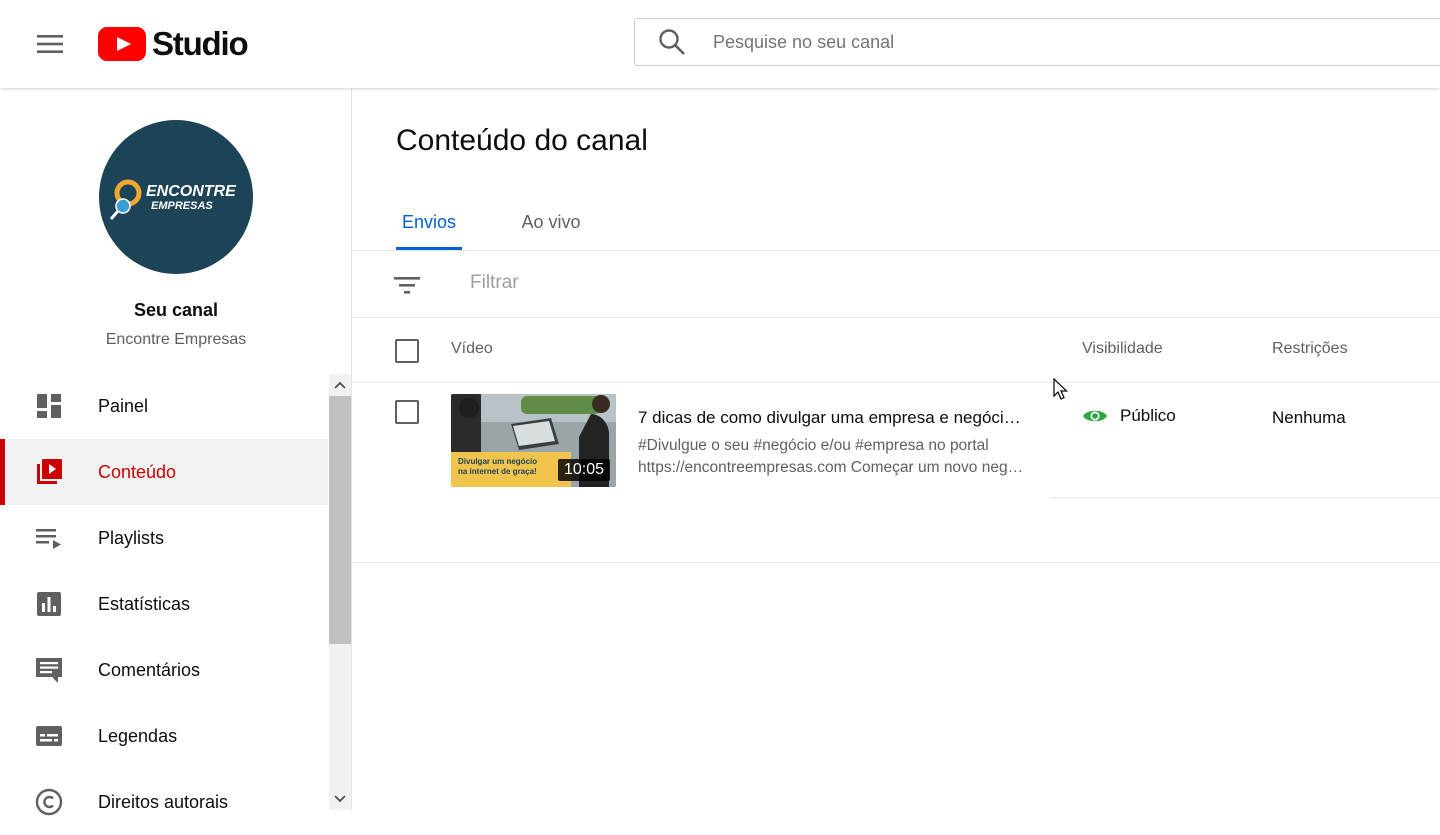 This screenshot has height=835, width=1440. What do you see at coordinates (720, 283) in the screenshot?
I see `filter-input` at bounding box center [720, 283].